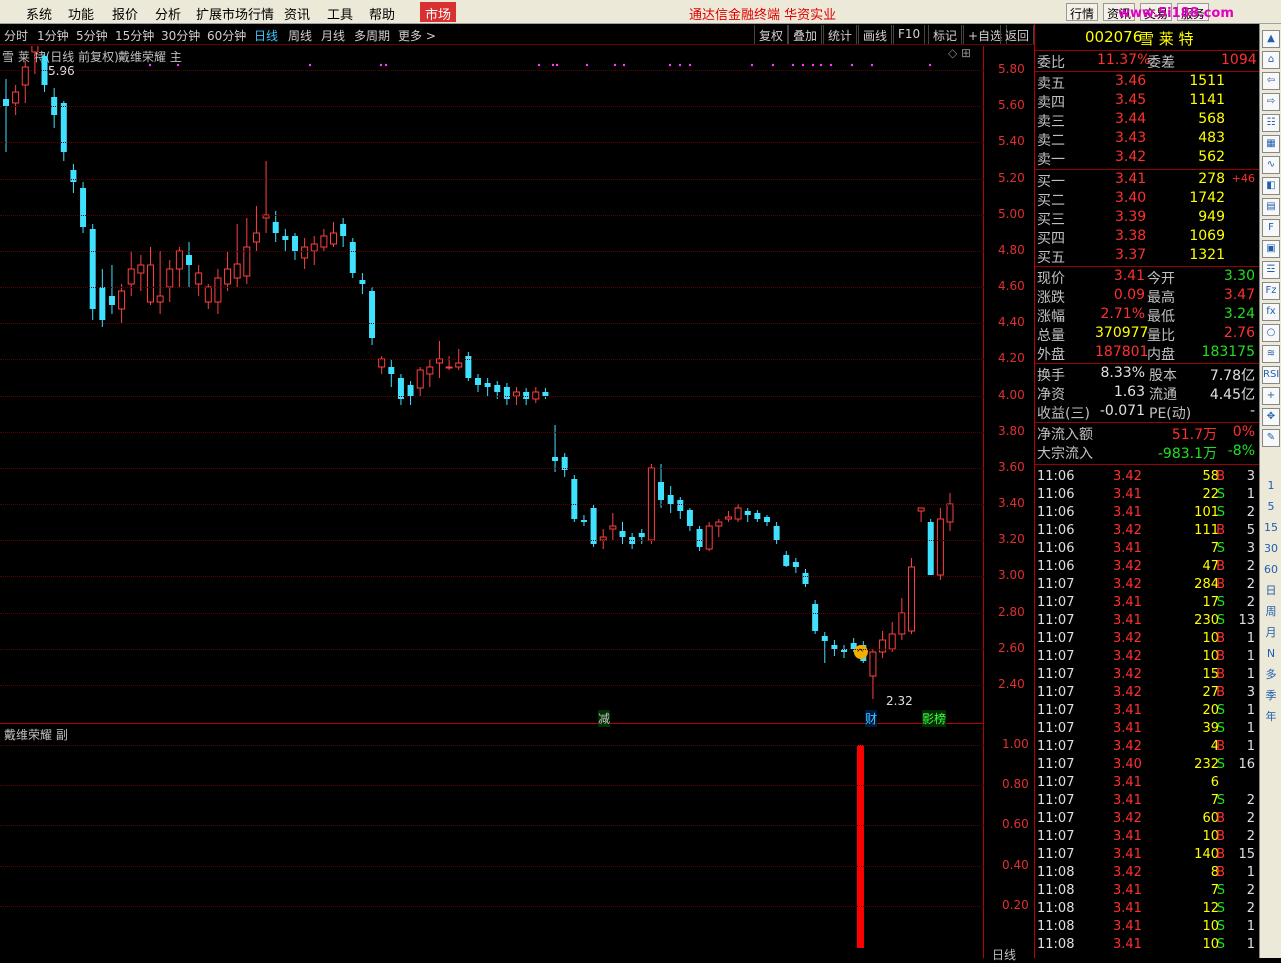 The height and width of the screenshot is (963, 1281). What do you see at coordinates (1056, 548) in the screenshot?
I see `tick-time: 11:06` at bounding box center [1056, 548].